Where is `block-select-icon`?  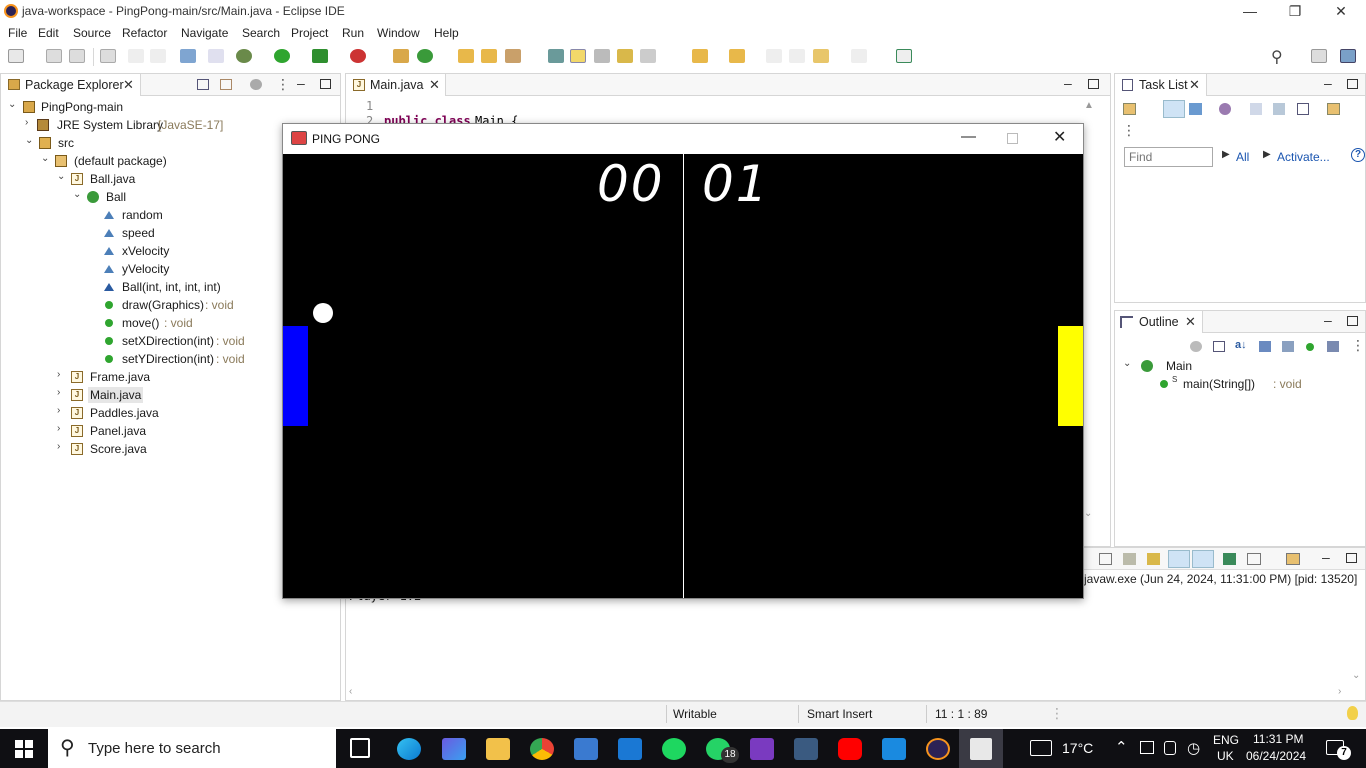 block-select-icon is located at coordinates (602, 56).